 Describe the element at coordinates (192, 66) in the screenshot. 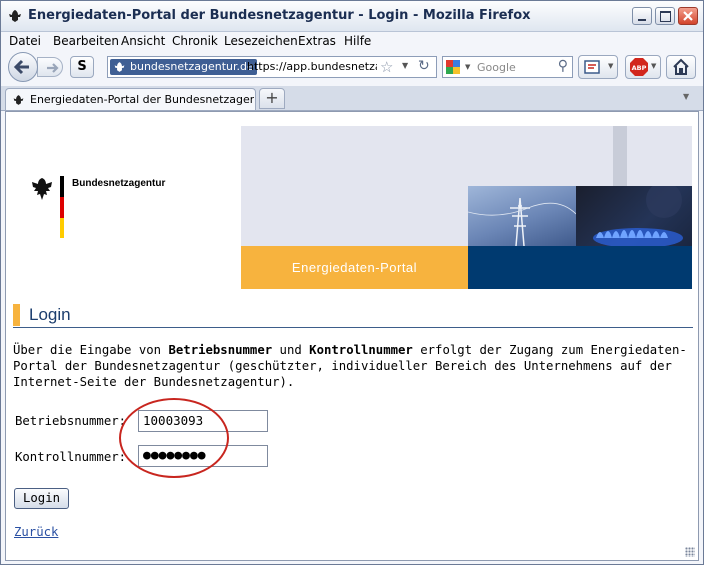

I see `site-identity-label: bundesnetzagentur.de` at that location.